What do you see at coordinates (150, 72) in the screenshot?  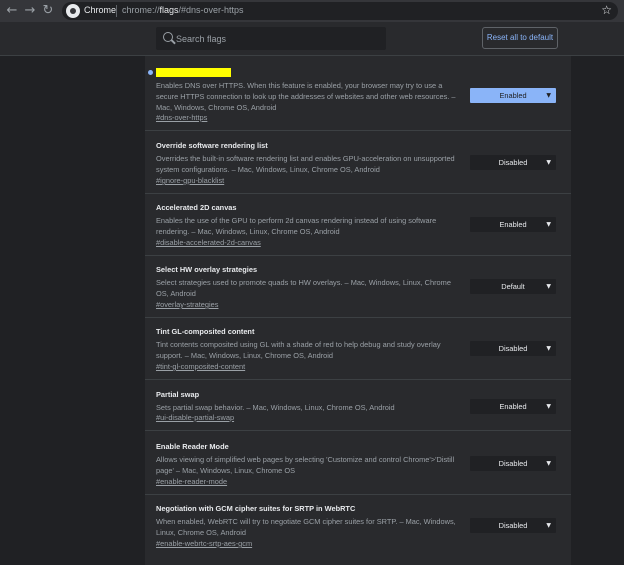 I see `active-flag-bullet-icon` at bounding box center [150, 72].